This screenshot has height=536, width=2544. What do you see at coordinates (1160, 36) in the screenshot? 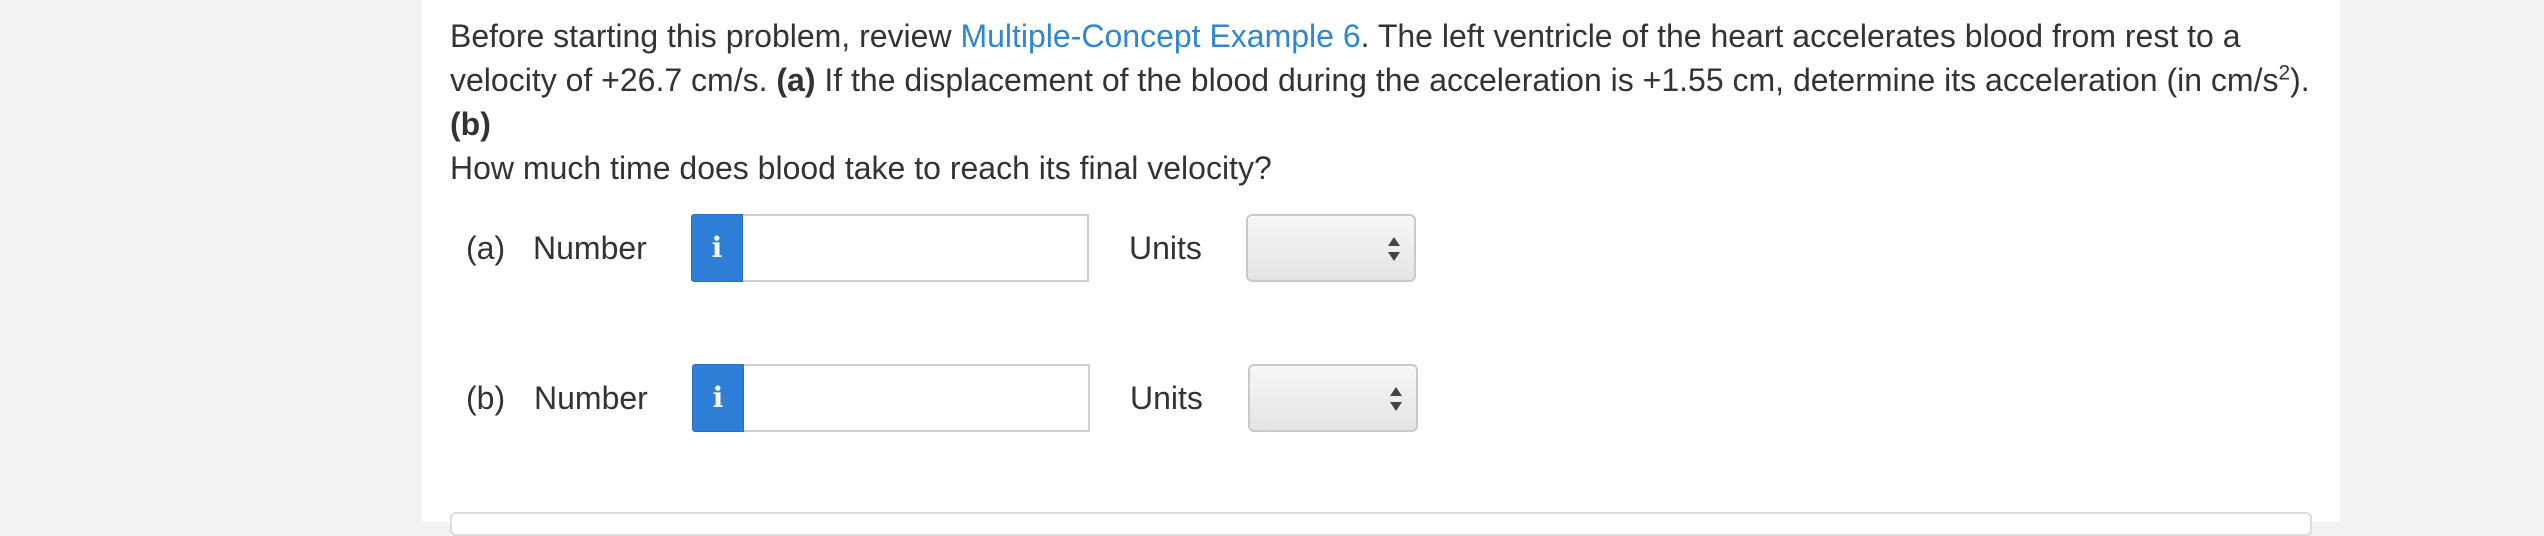
I see `example-link: Multiple-Concept Example 6` at bounding box center [1160, 36].